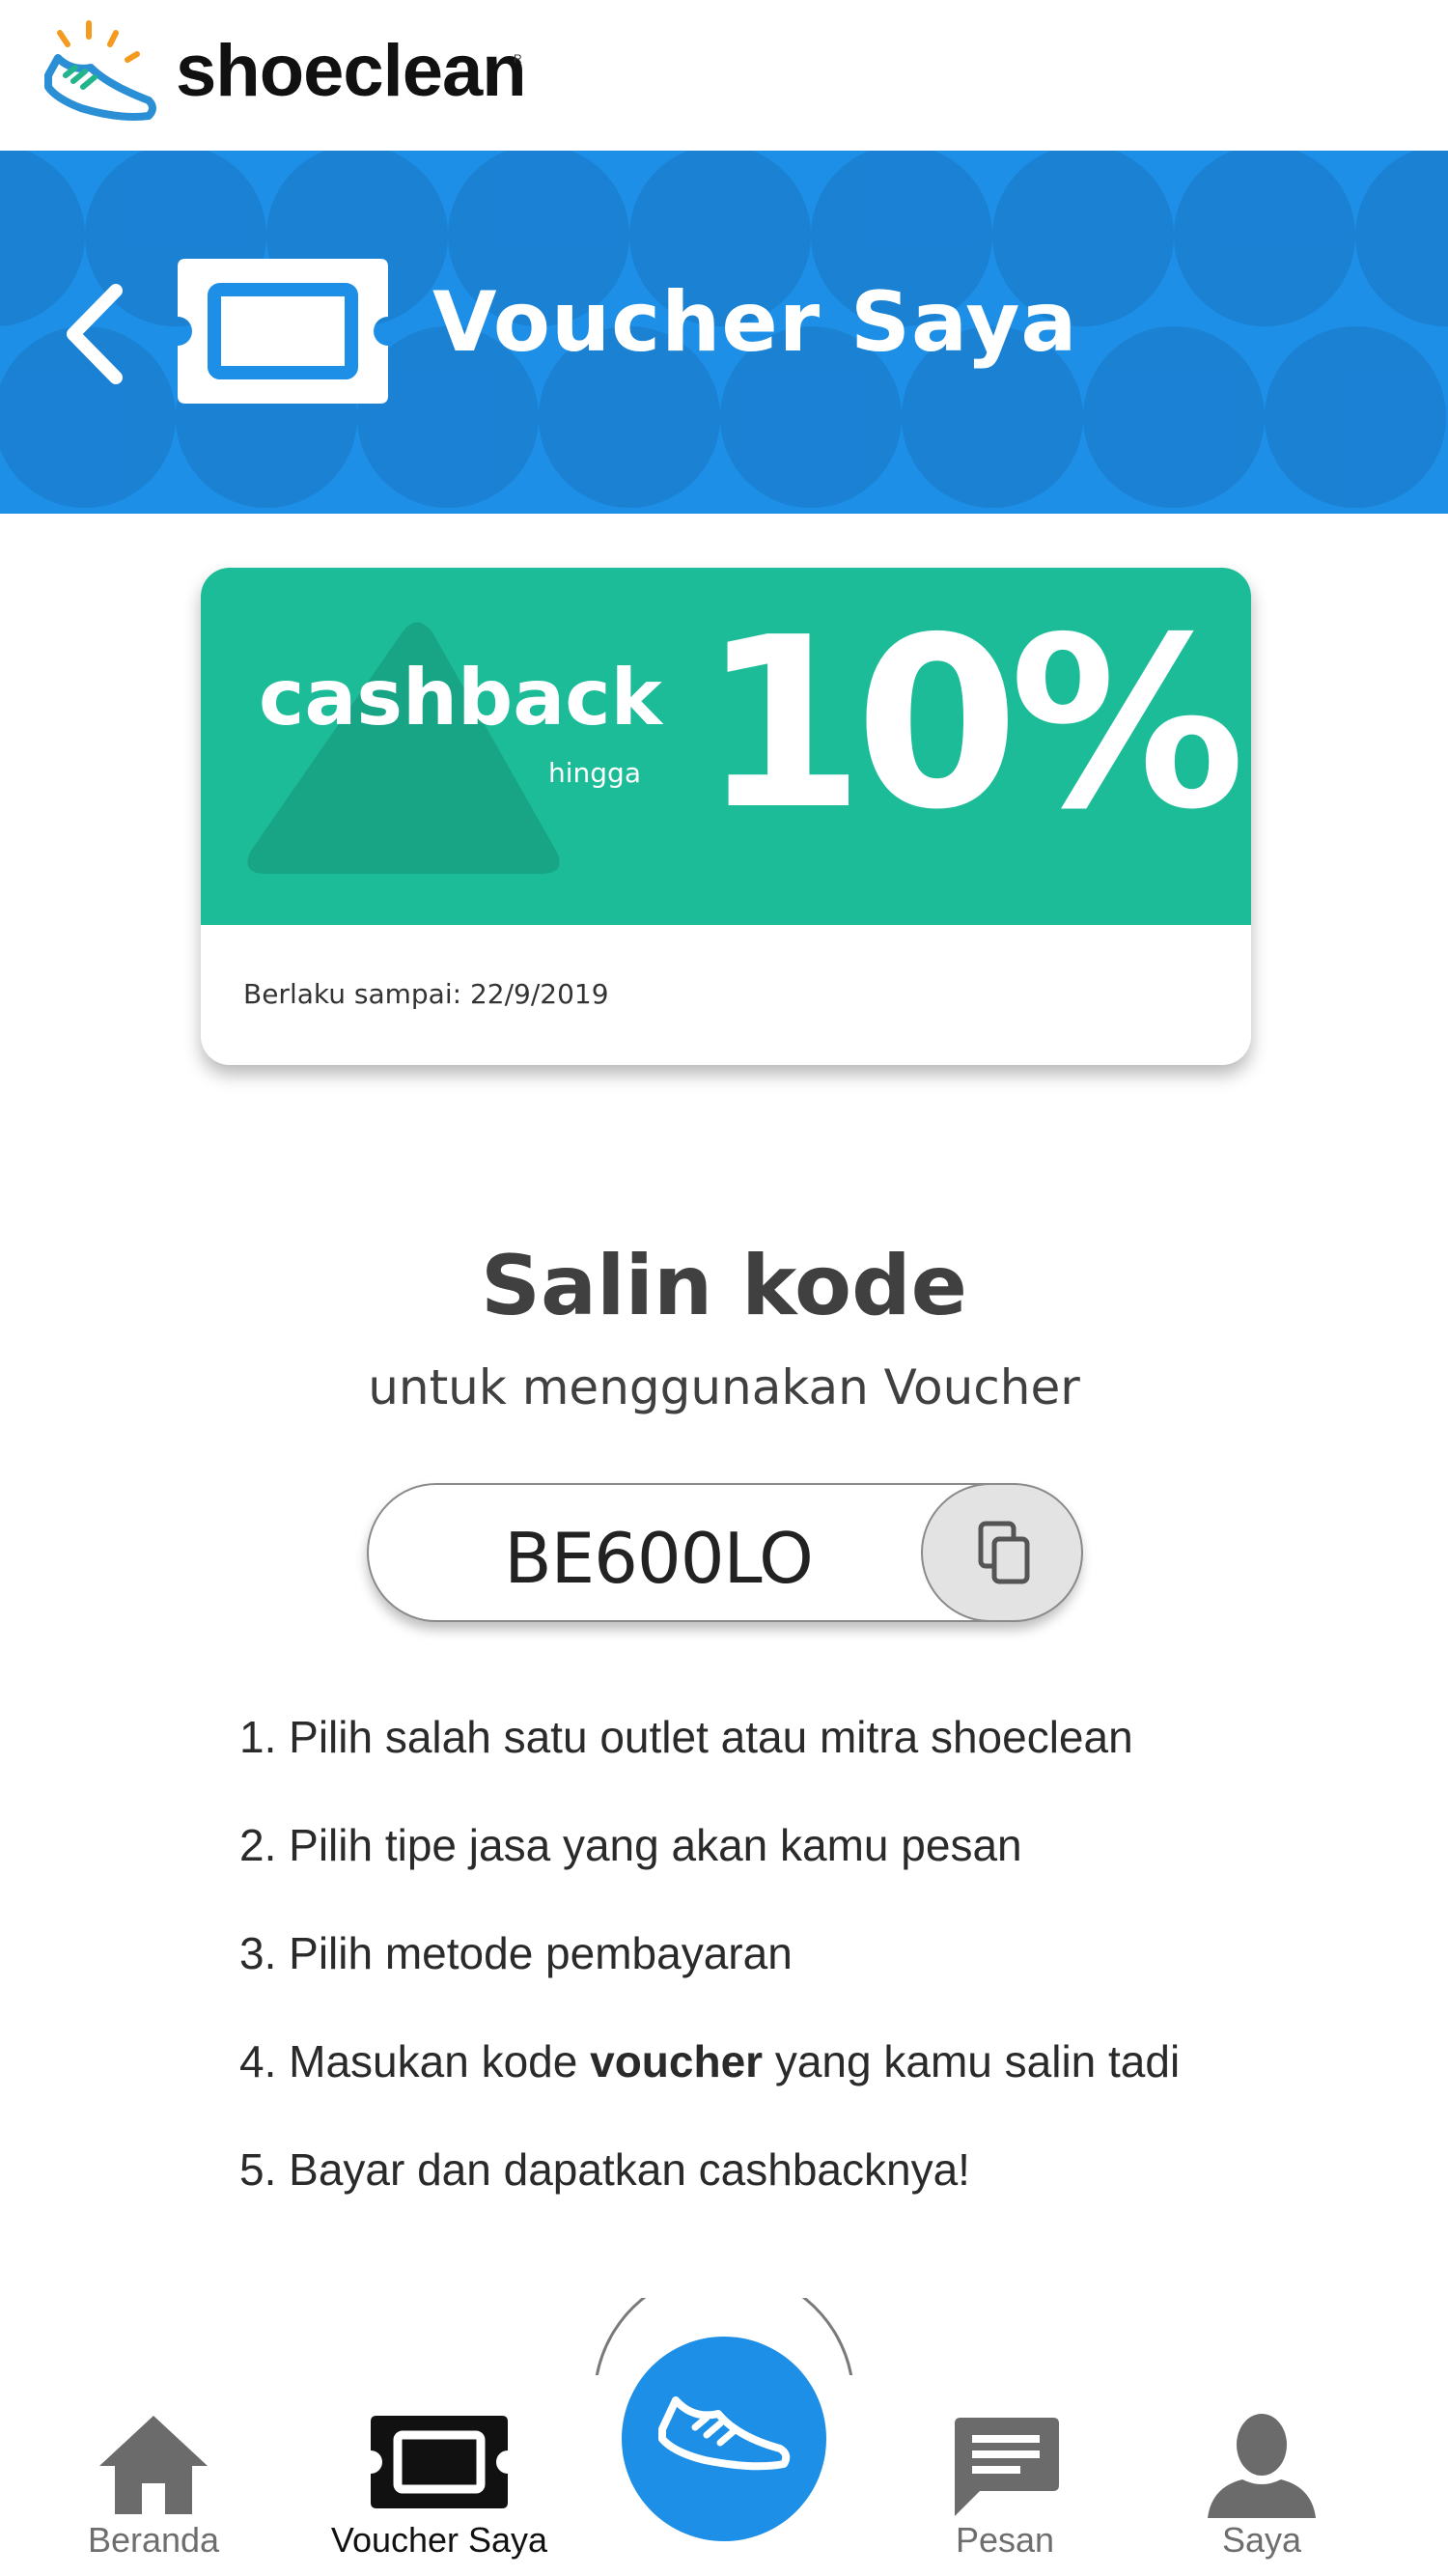  What do you see at coordinates (461, 698) in the screenshot?
I see `voucher-type-label: cashback` at bounding box center [461, 698].